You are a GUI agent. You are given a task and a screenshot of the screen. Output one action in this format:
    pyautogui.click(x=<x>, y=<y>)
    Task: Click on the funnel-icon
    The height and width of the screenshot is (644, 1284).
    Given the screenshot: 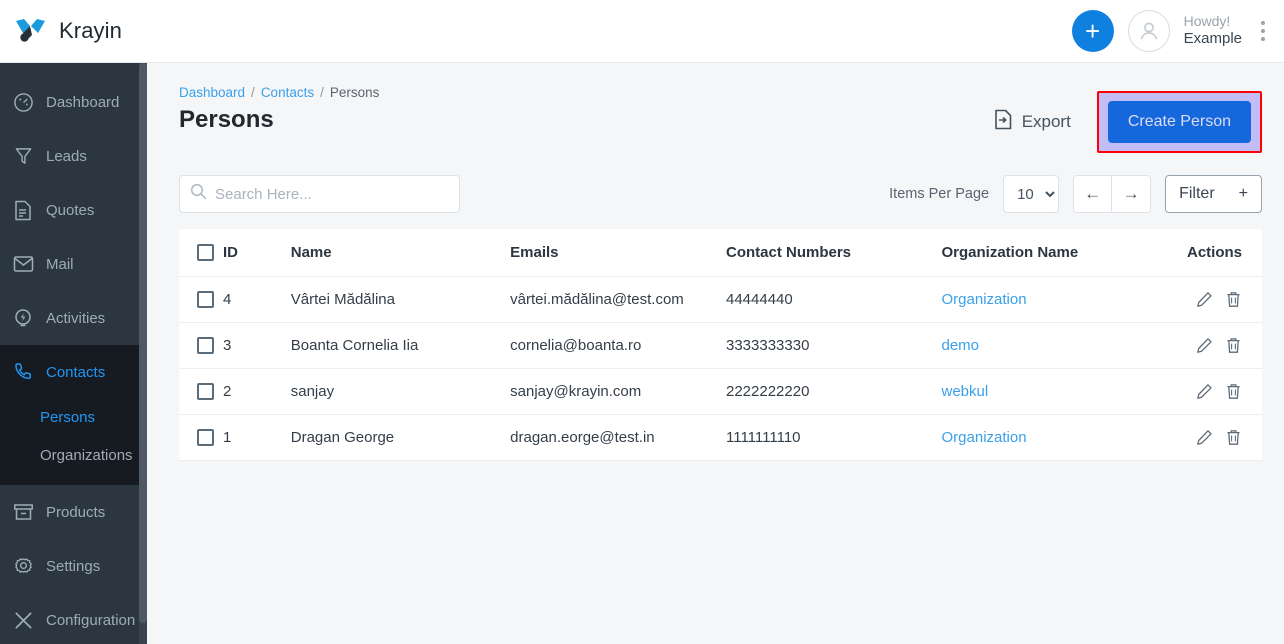 What is the action you would take?
    pyautogui.click(x=23, y=156)
    